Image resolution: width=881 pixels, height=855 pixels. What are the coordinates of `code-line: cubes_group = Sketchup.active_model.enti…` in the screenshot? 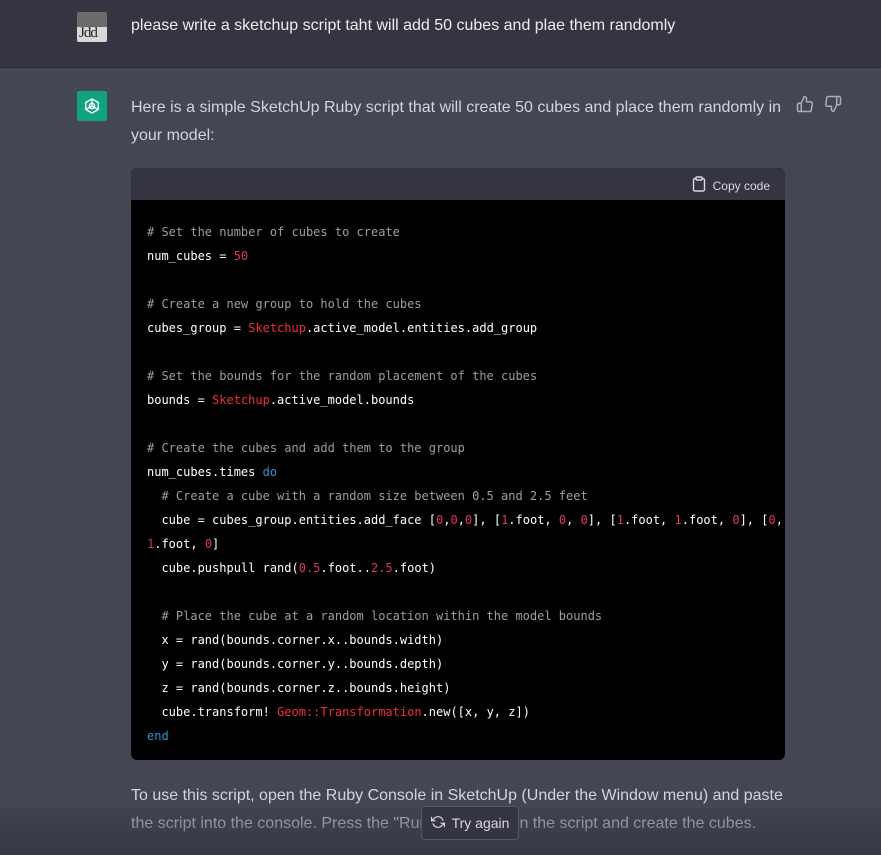 It's located at (458, 328).